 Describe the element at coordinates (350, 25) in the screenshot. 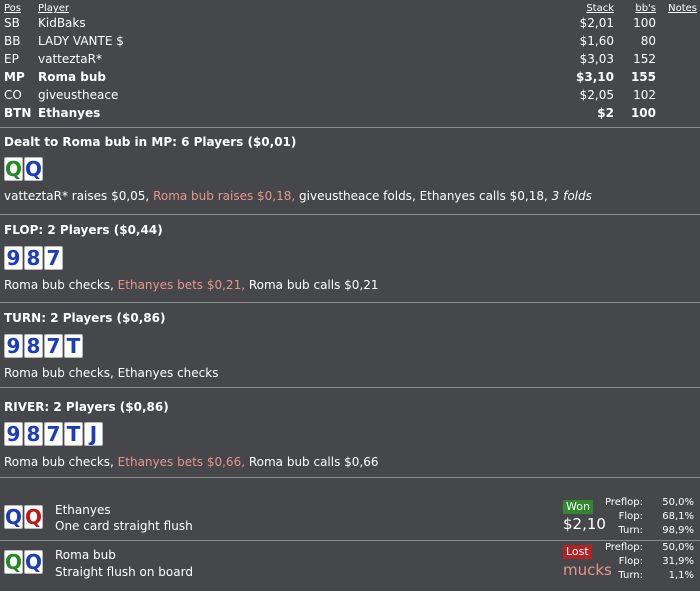

I see `player-row: SB KidBaks $2,01 100` at that location.